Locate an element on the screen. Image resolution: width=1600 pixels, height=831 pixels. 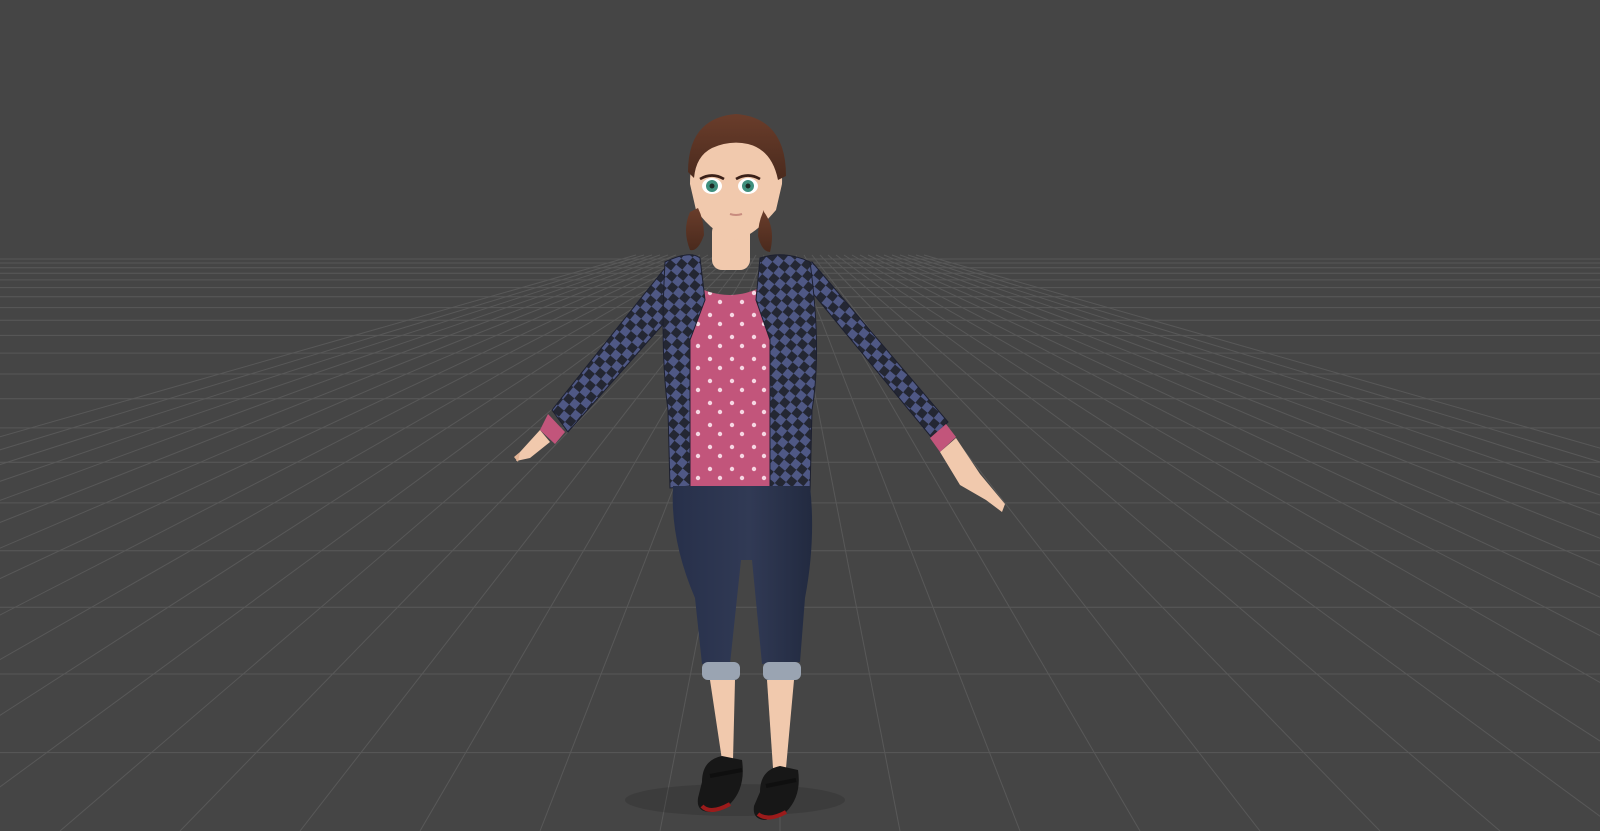
head is located at coordinates (736, 183).